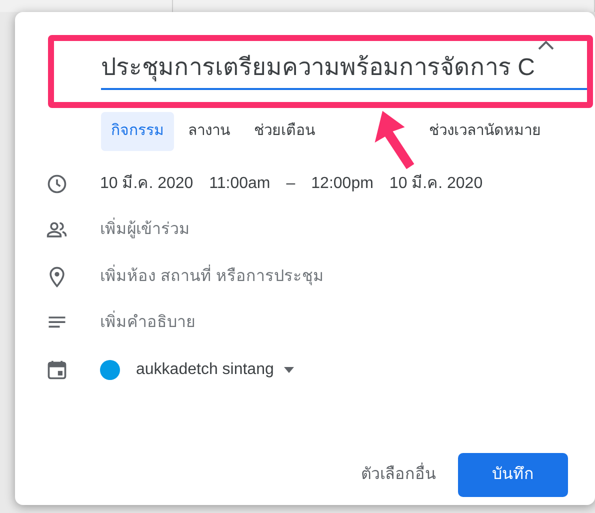 The height and width of the screenshot is (513, 595). Describe the element at coordinates (137, 131) in the screenshot. I see `tab: กิจกรรม` at that location.